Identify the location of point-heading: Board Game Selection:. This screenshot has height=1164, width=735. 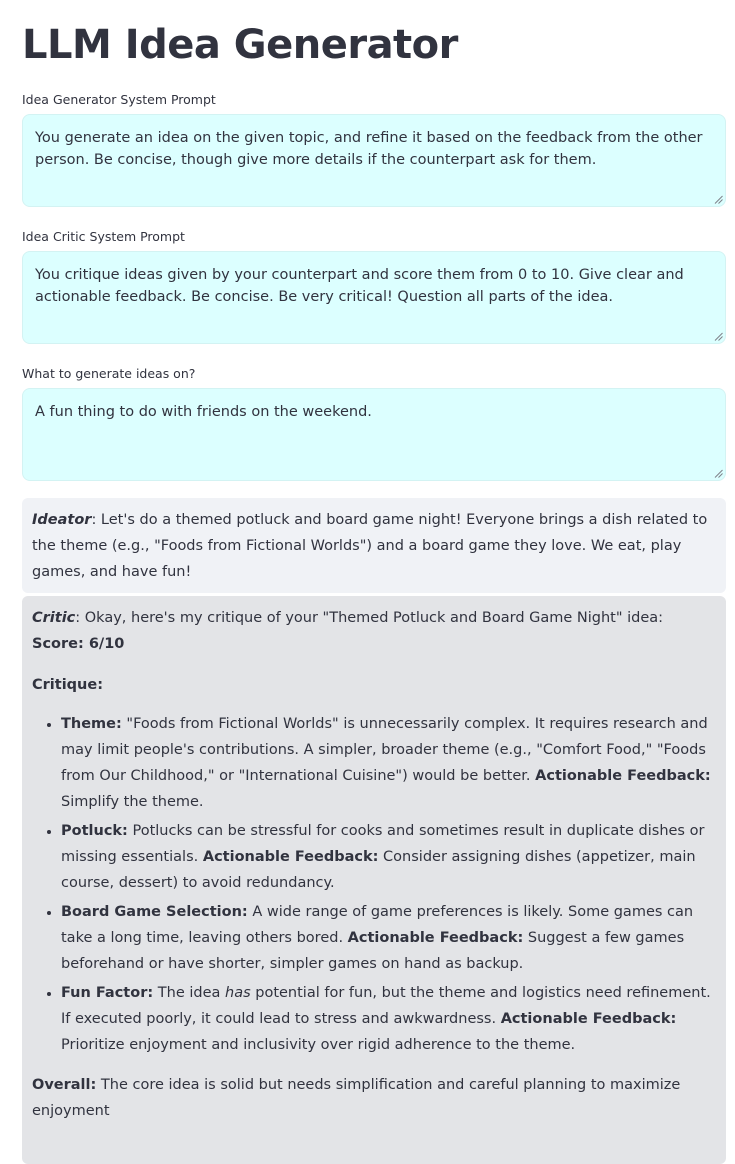
(154, 912).